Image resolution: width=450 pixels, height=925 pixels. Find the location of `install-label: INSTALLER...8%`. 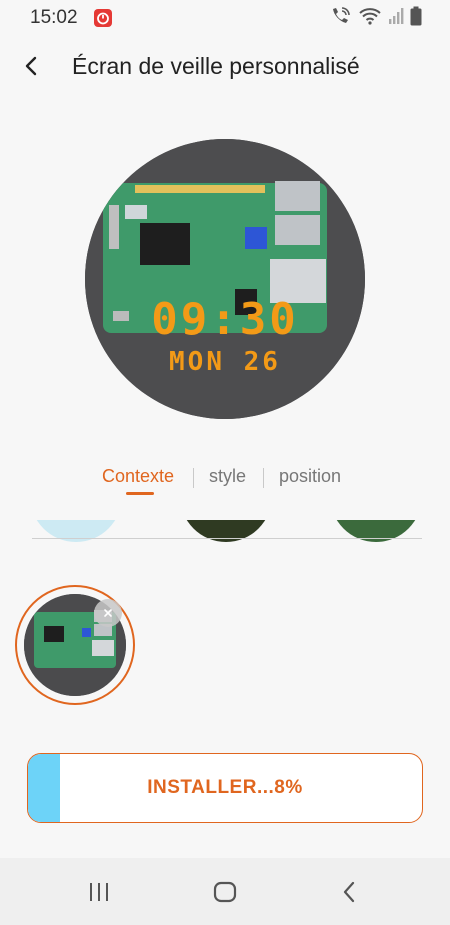

install-label: INSTALLER...8% is located at coordinates (225, 787).